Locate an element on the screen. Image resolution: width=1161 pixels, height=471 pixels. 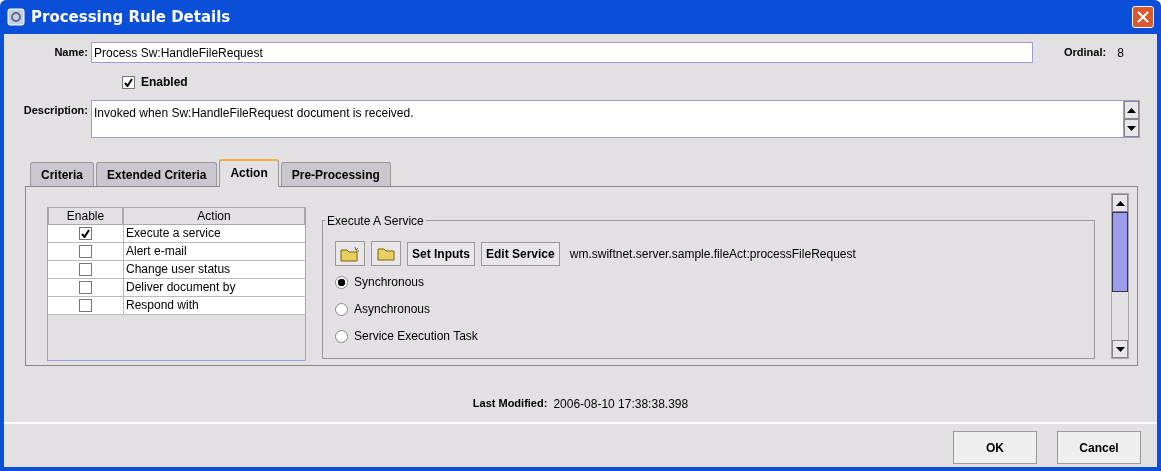
tab: Action is located at coordinates (249, 173).